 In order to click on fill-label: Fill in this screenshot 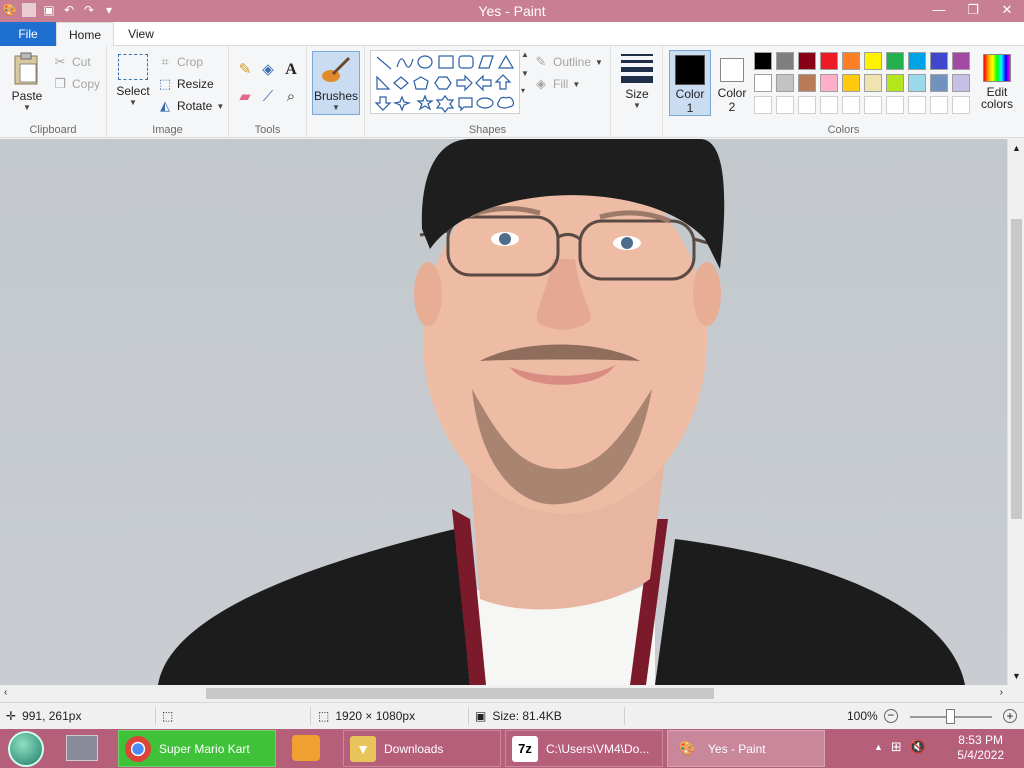, I will do `click(561, 84)`.